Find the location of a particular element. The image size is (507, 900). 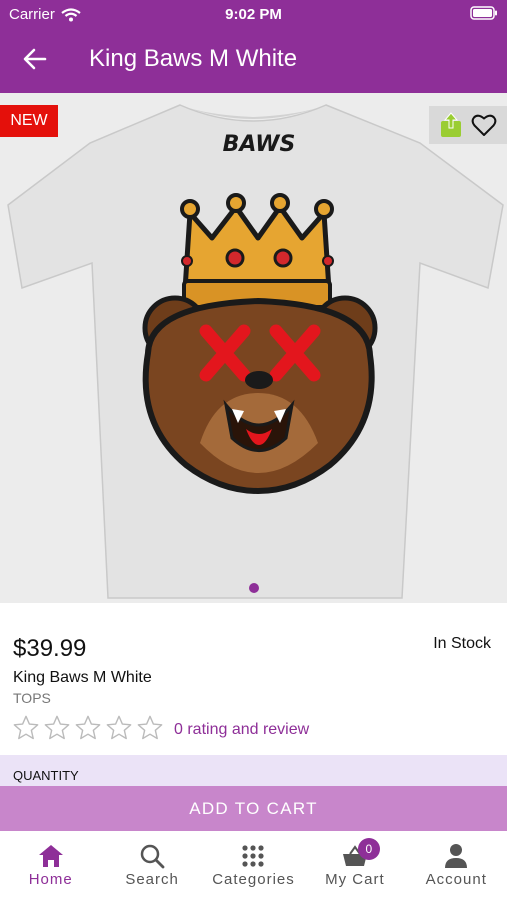

product-actions is located at coordinates (468, 125).